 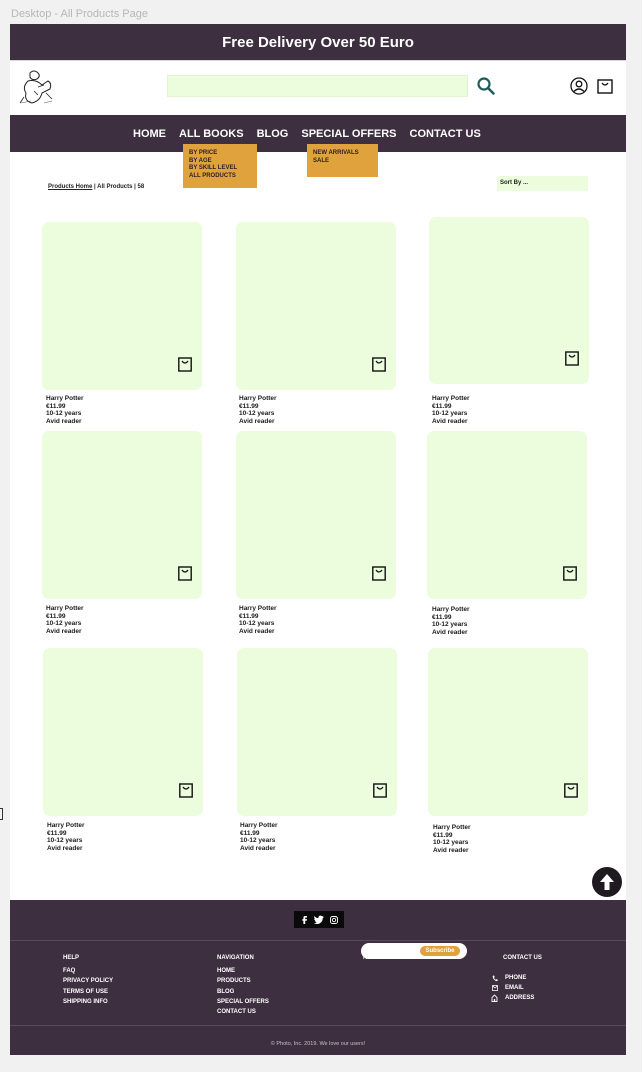 I want to click on scroll-to-top-button, so click(x=607, y=882).